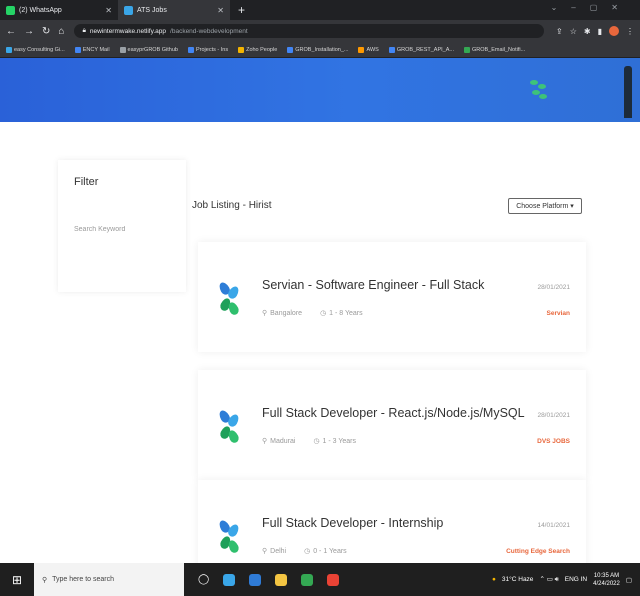 The width and height of the screenshot is (640, 596). What do you see at coordinates (595, 31) in the screenshot?
I see `extensions-area: ⇪ ☆ ✱ ▮ ⋮` at bounding box center [595, 31].